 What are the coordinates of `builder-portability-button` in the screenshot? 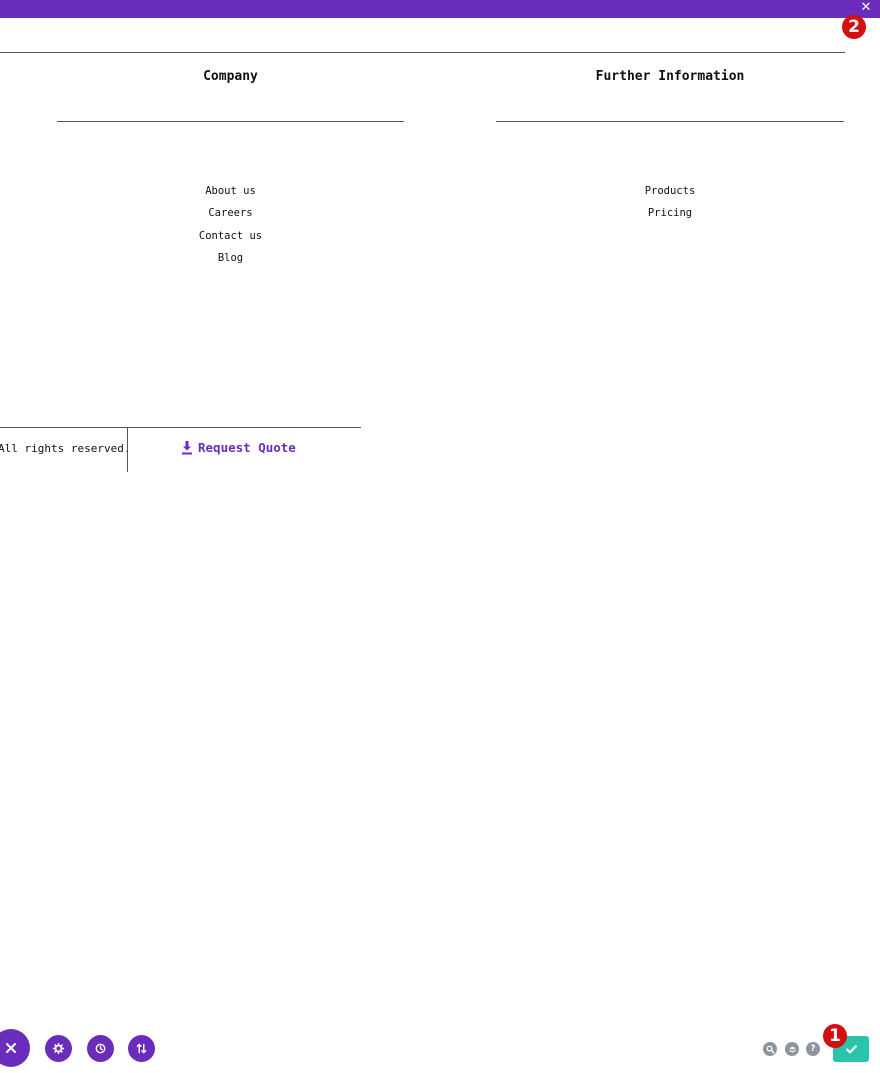 It's located at (141, 1048).